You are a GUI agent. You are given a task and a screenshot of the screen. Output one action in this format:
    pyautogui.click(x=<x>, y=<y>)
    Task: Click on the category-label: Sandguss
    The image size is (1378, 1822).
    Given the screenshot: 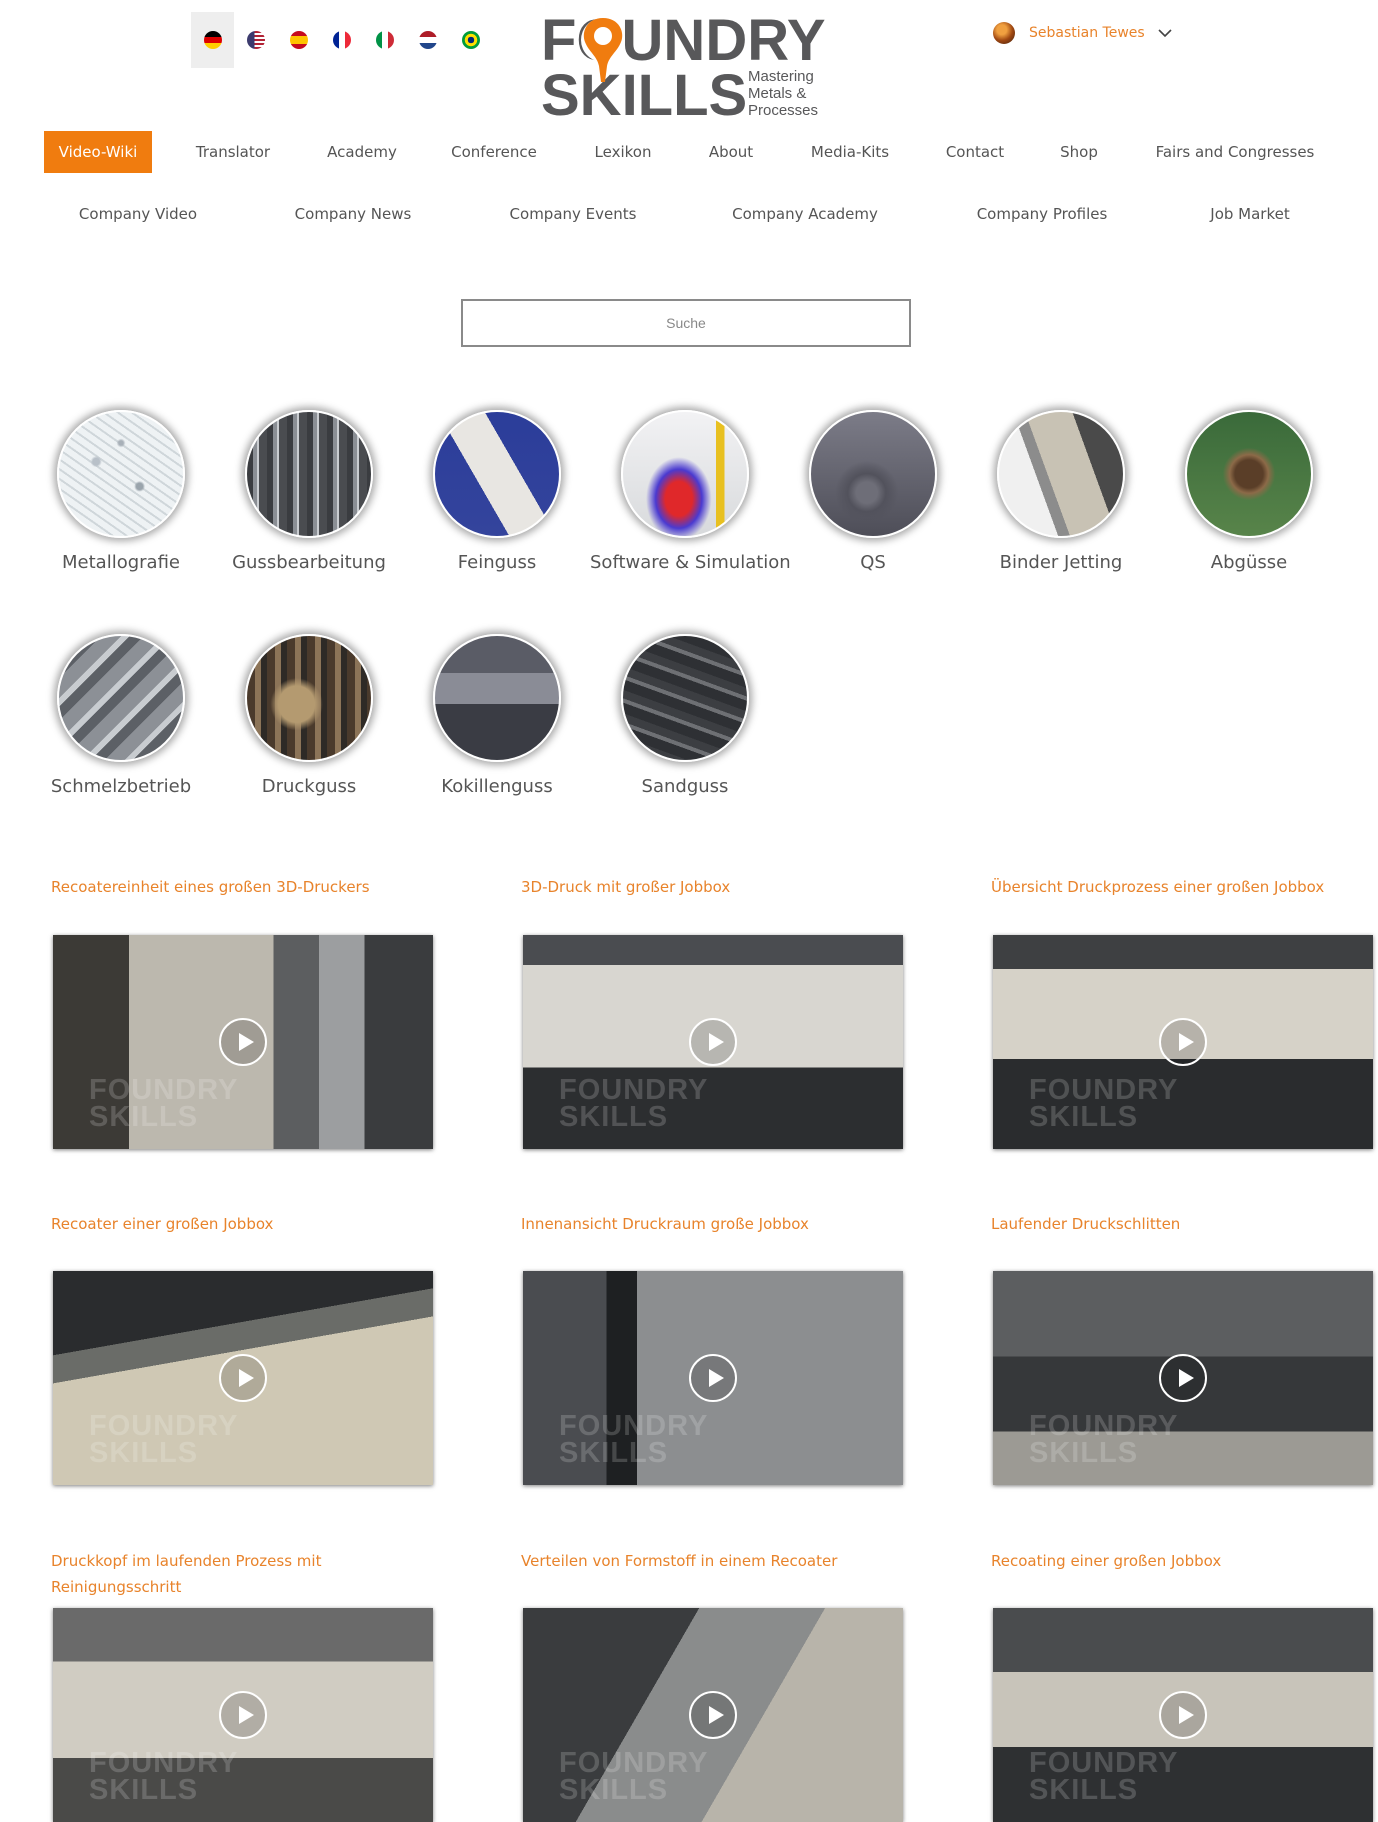 What is the action you would take?
    pyautogui.click(x=685, y=786)
    